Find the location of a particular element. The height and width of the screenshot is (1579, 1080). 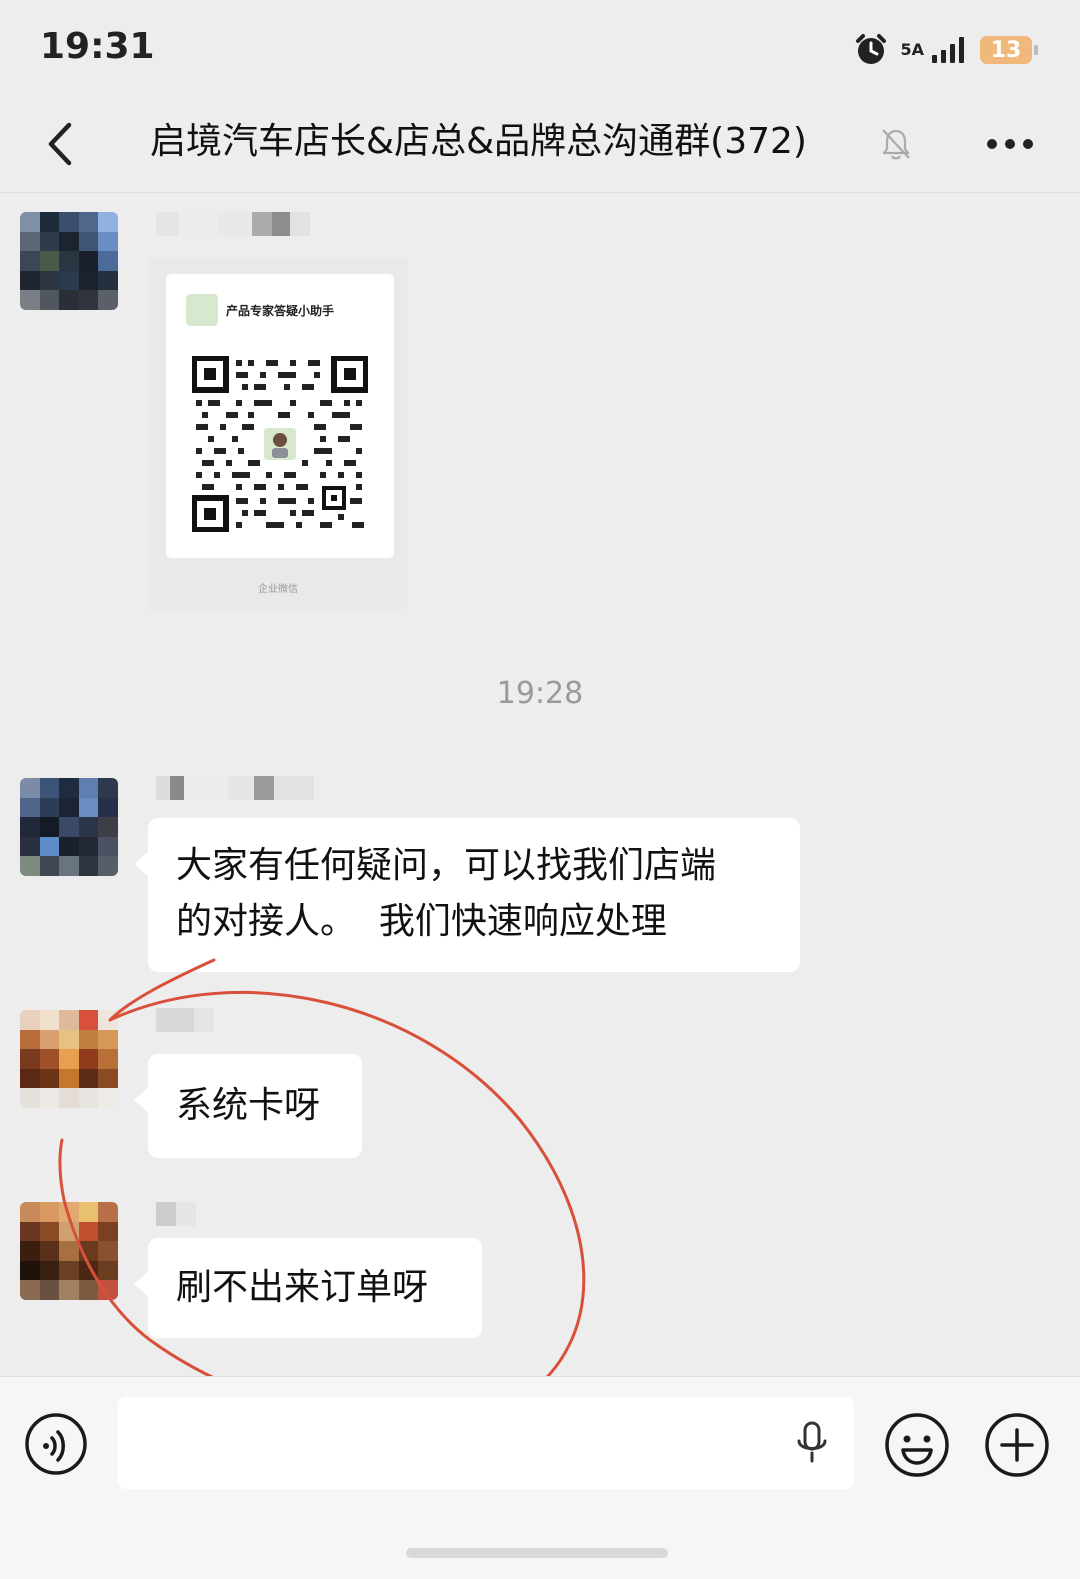

back-button is located at coordinates (60, 144).